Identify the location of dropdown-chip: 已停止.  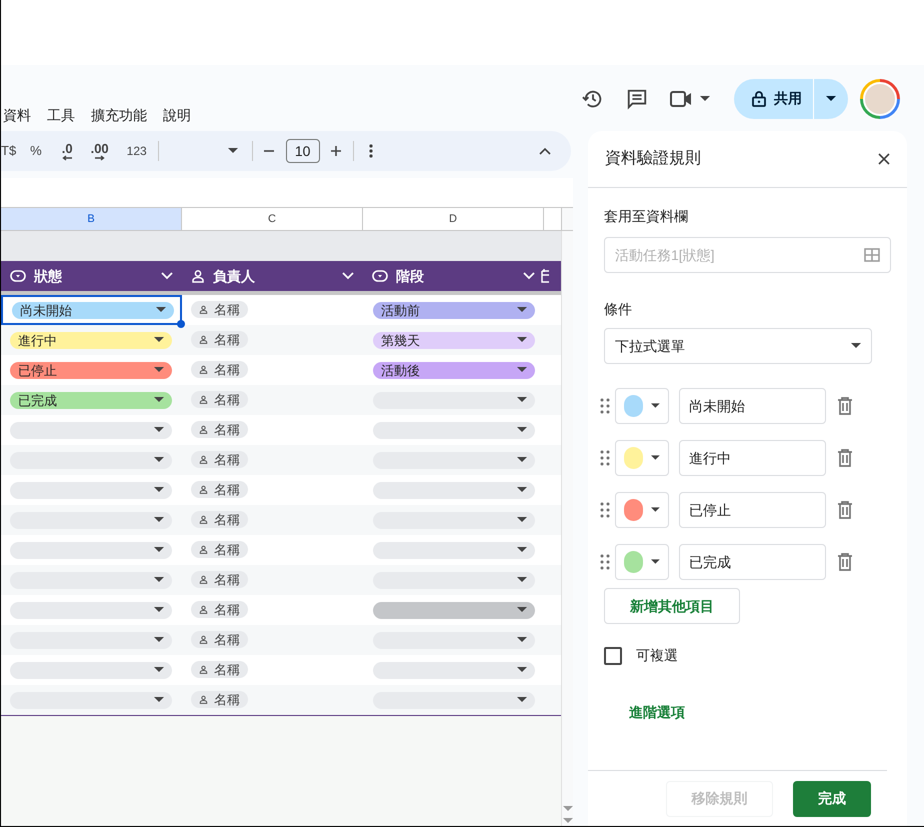
(91, 370).